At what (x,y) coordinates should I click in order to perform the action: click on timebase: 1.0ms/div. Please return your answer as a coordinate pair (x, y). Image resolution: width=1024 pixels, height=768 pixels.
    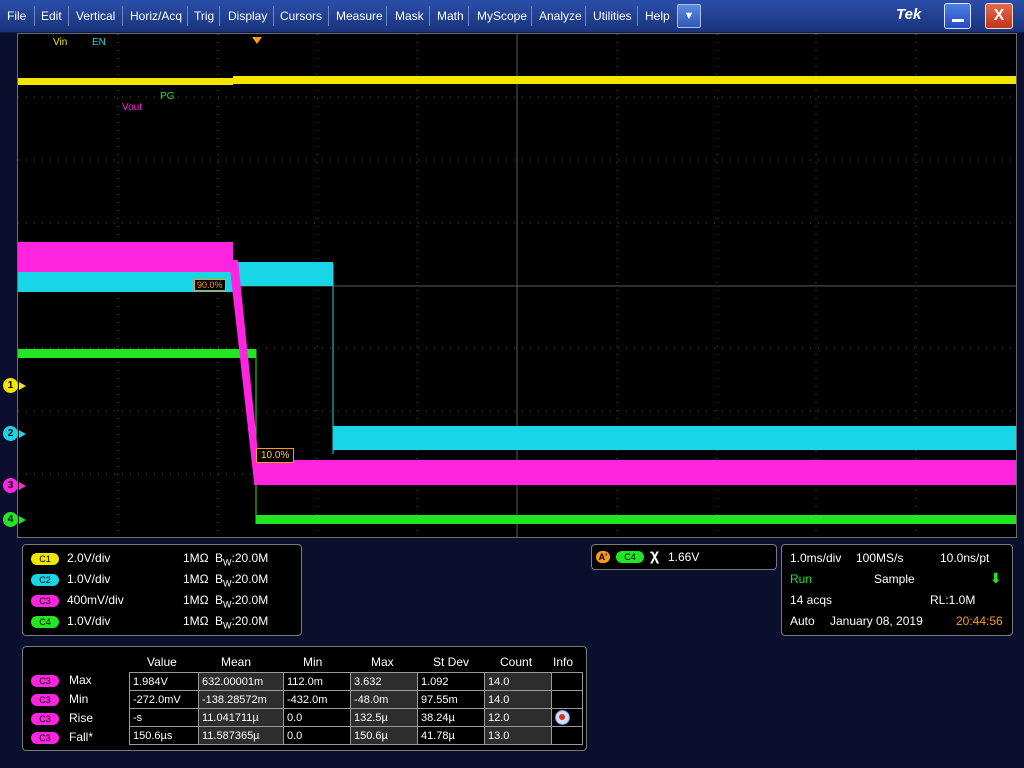
    Looking at the image, I should click on (816, 558).